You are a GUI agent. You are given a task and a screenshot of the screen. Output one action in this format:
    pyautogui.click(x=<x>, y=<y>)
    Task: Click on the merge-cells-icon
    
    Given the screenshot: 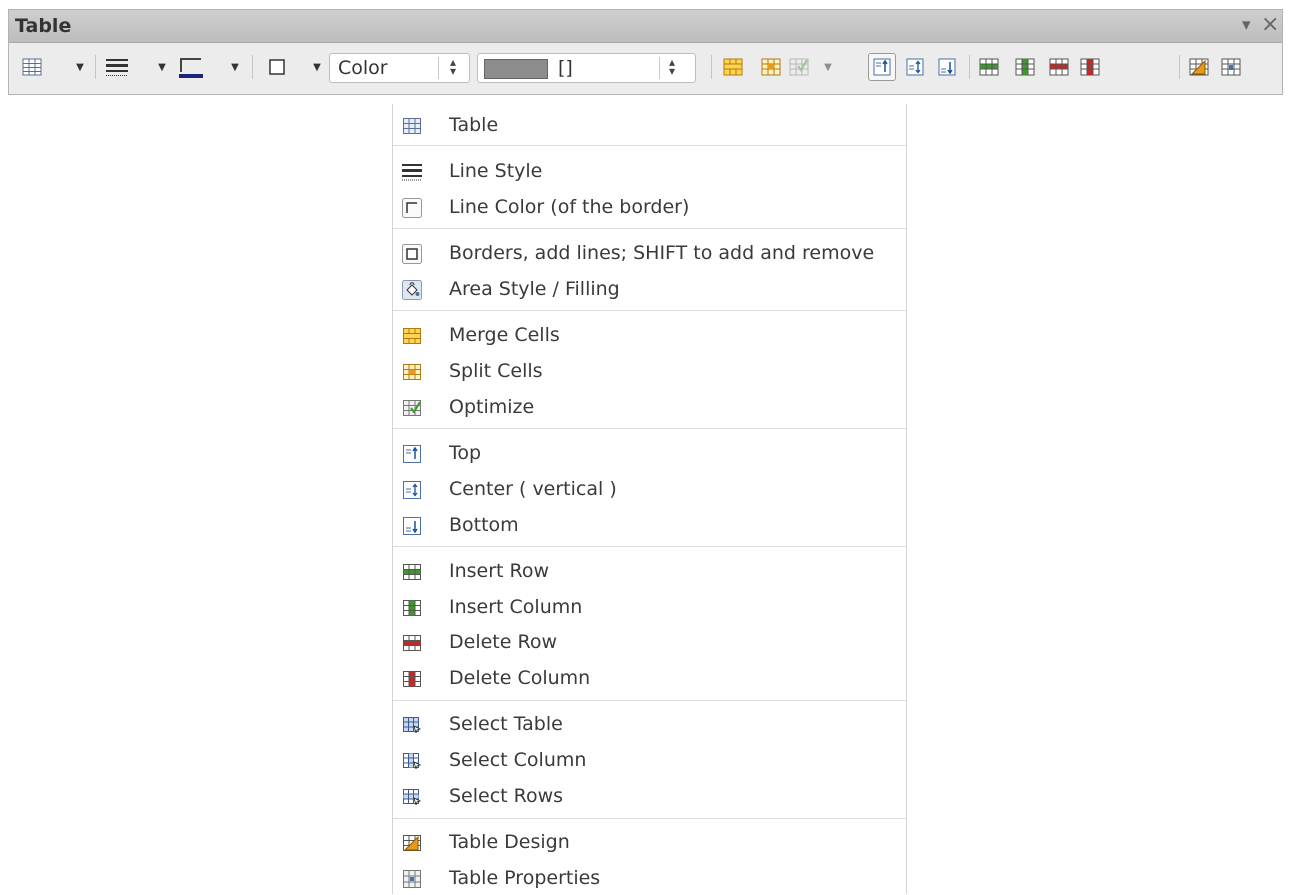 What is the action you would take?
    pyautogui.click(x=412, y=336)
    